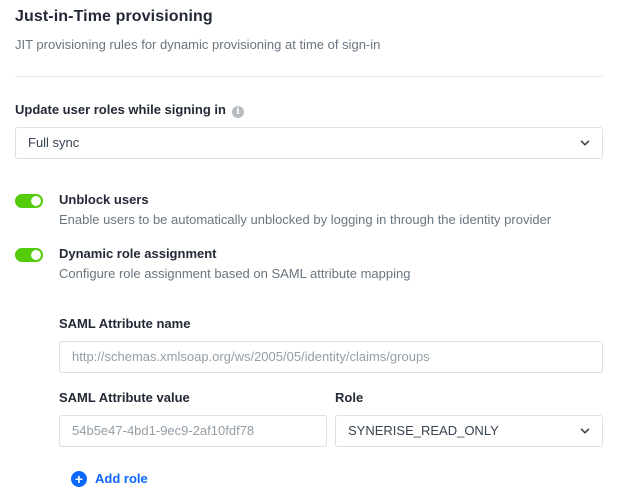 Image resolution: width=642 pixels, height=502 pixels. I want to click on saml-attr-value-input: 54b5e47-4bd1-9ec9-2af10fdf78, so click(193, 431).